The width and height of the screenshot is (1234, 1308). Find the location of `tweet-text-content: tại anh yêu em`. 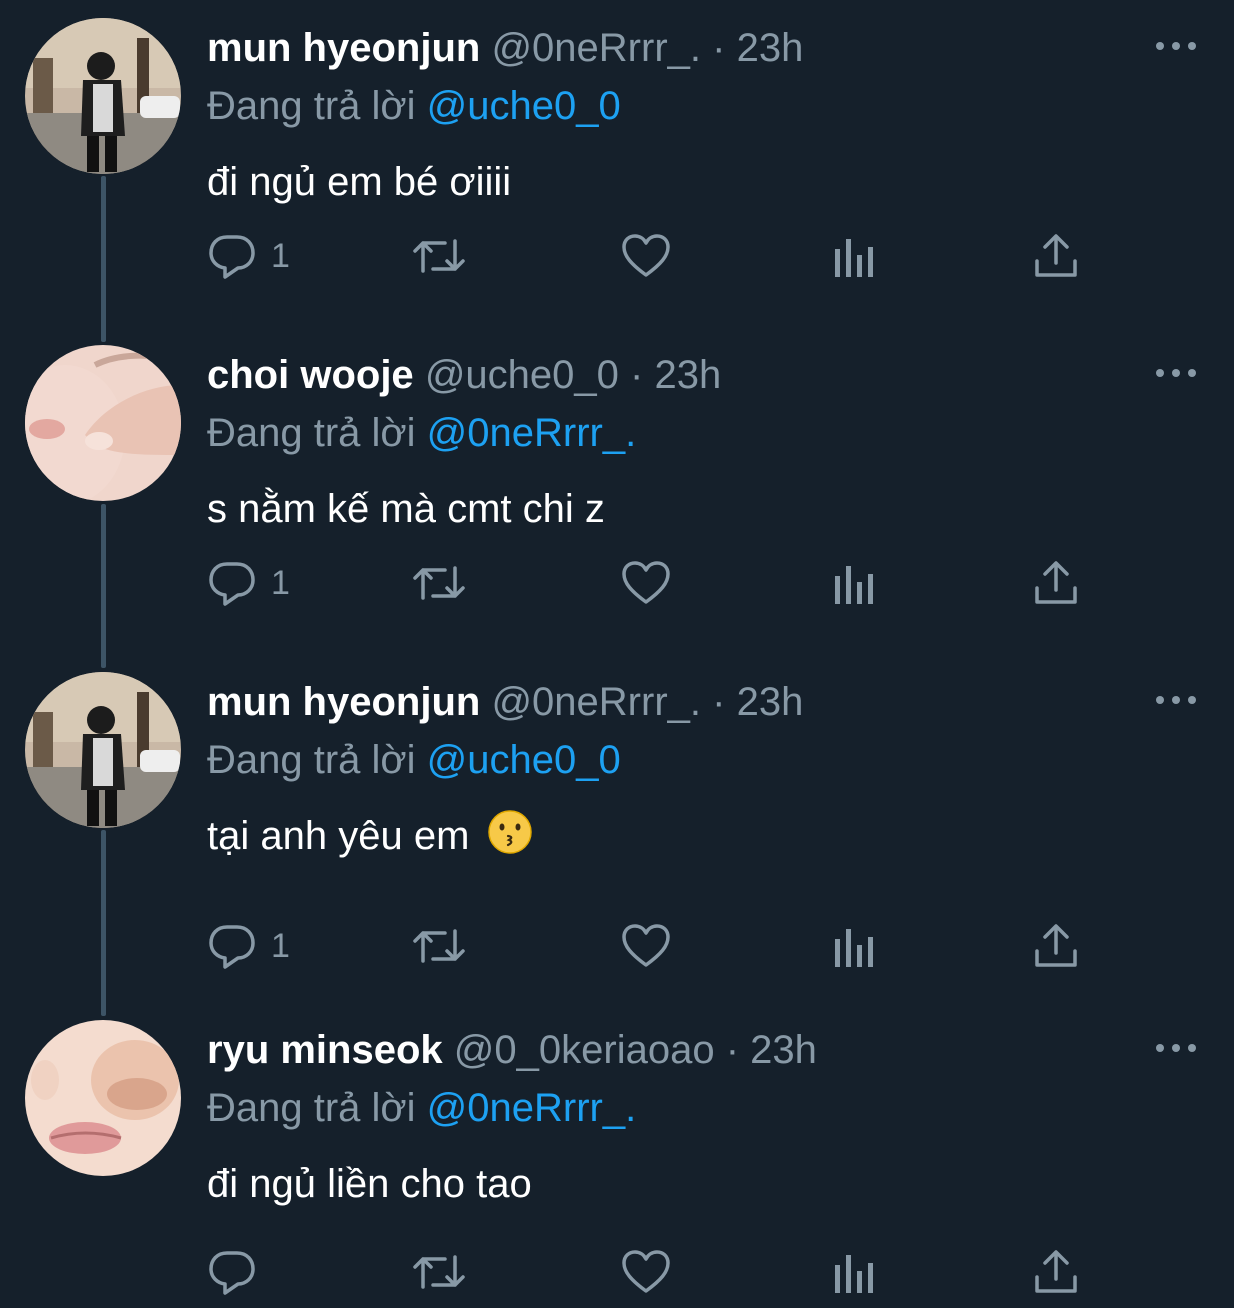

tweet-text-content: tại anh yêu em is located at coordinates (338, 836).